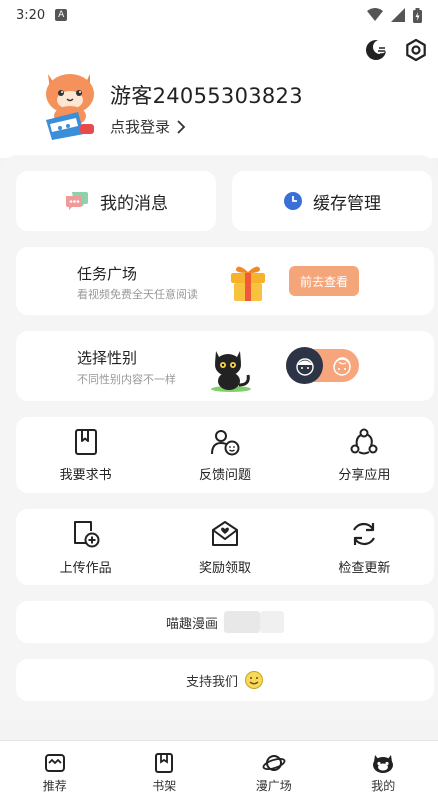 This screenshot has height=804, width=438. Describe the element at coordinates (191, 624) in the screenshot. I see `app-name-label: 喵趣漫画` at that location.